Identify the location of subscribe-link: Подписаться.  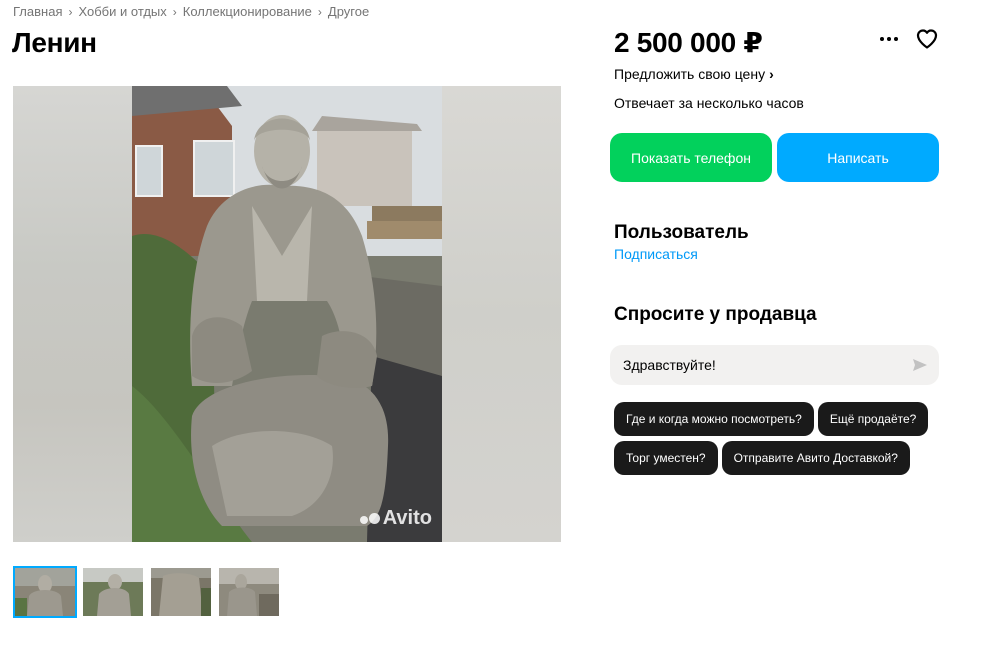
(656, 254).